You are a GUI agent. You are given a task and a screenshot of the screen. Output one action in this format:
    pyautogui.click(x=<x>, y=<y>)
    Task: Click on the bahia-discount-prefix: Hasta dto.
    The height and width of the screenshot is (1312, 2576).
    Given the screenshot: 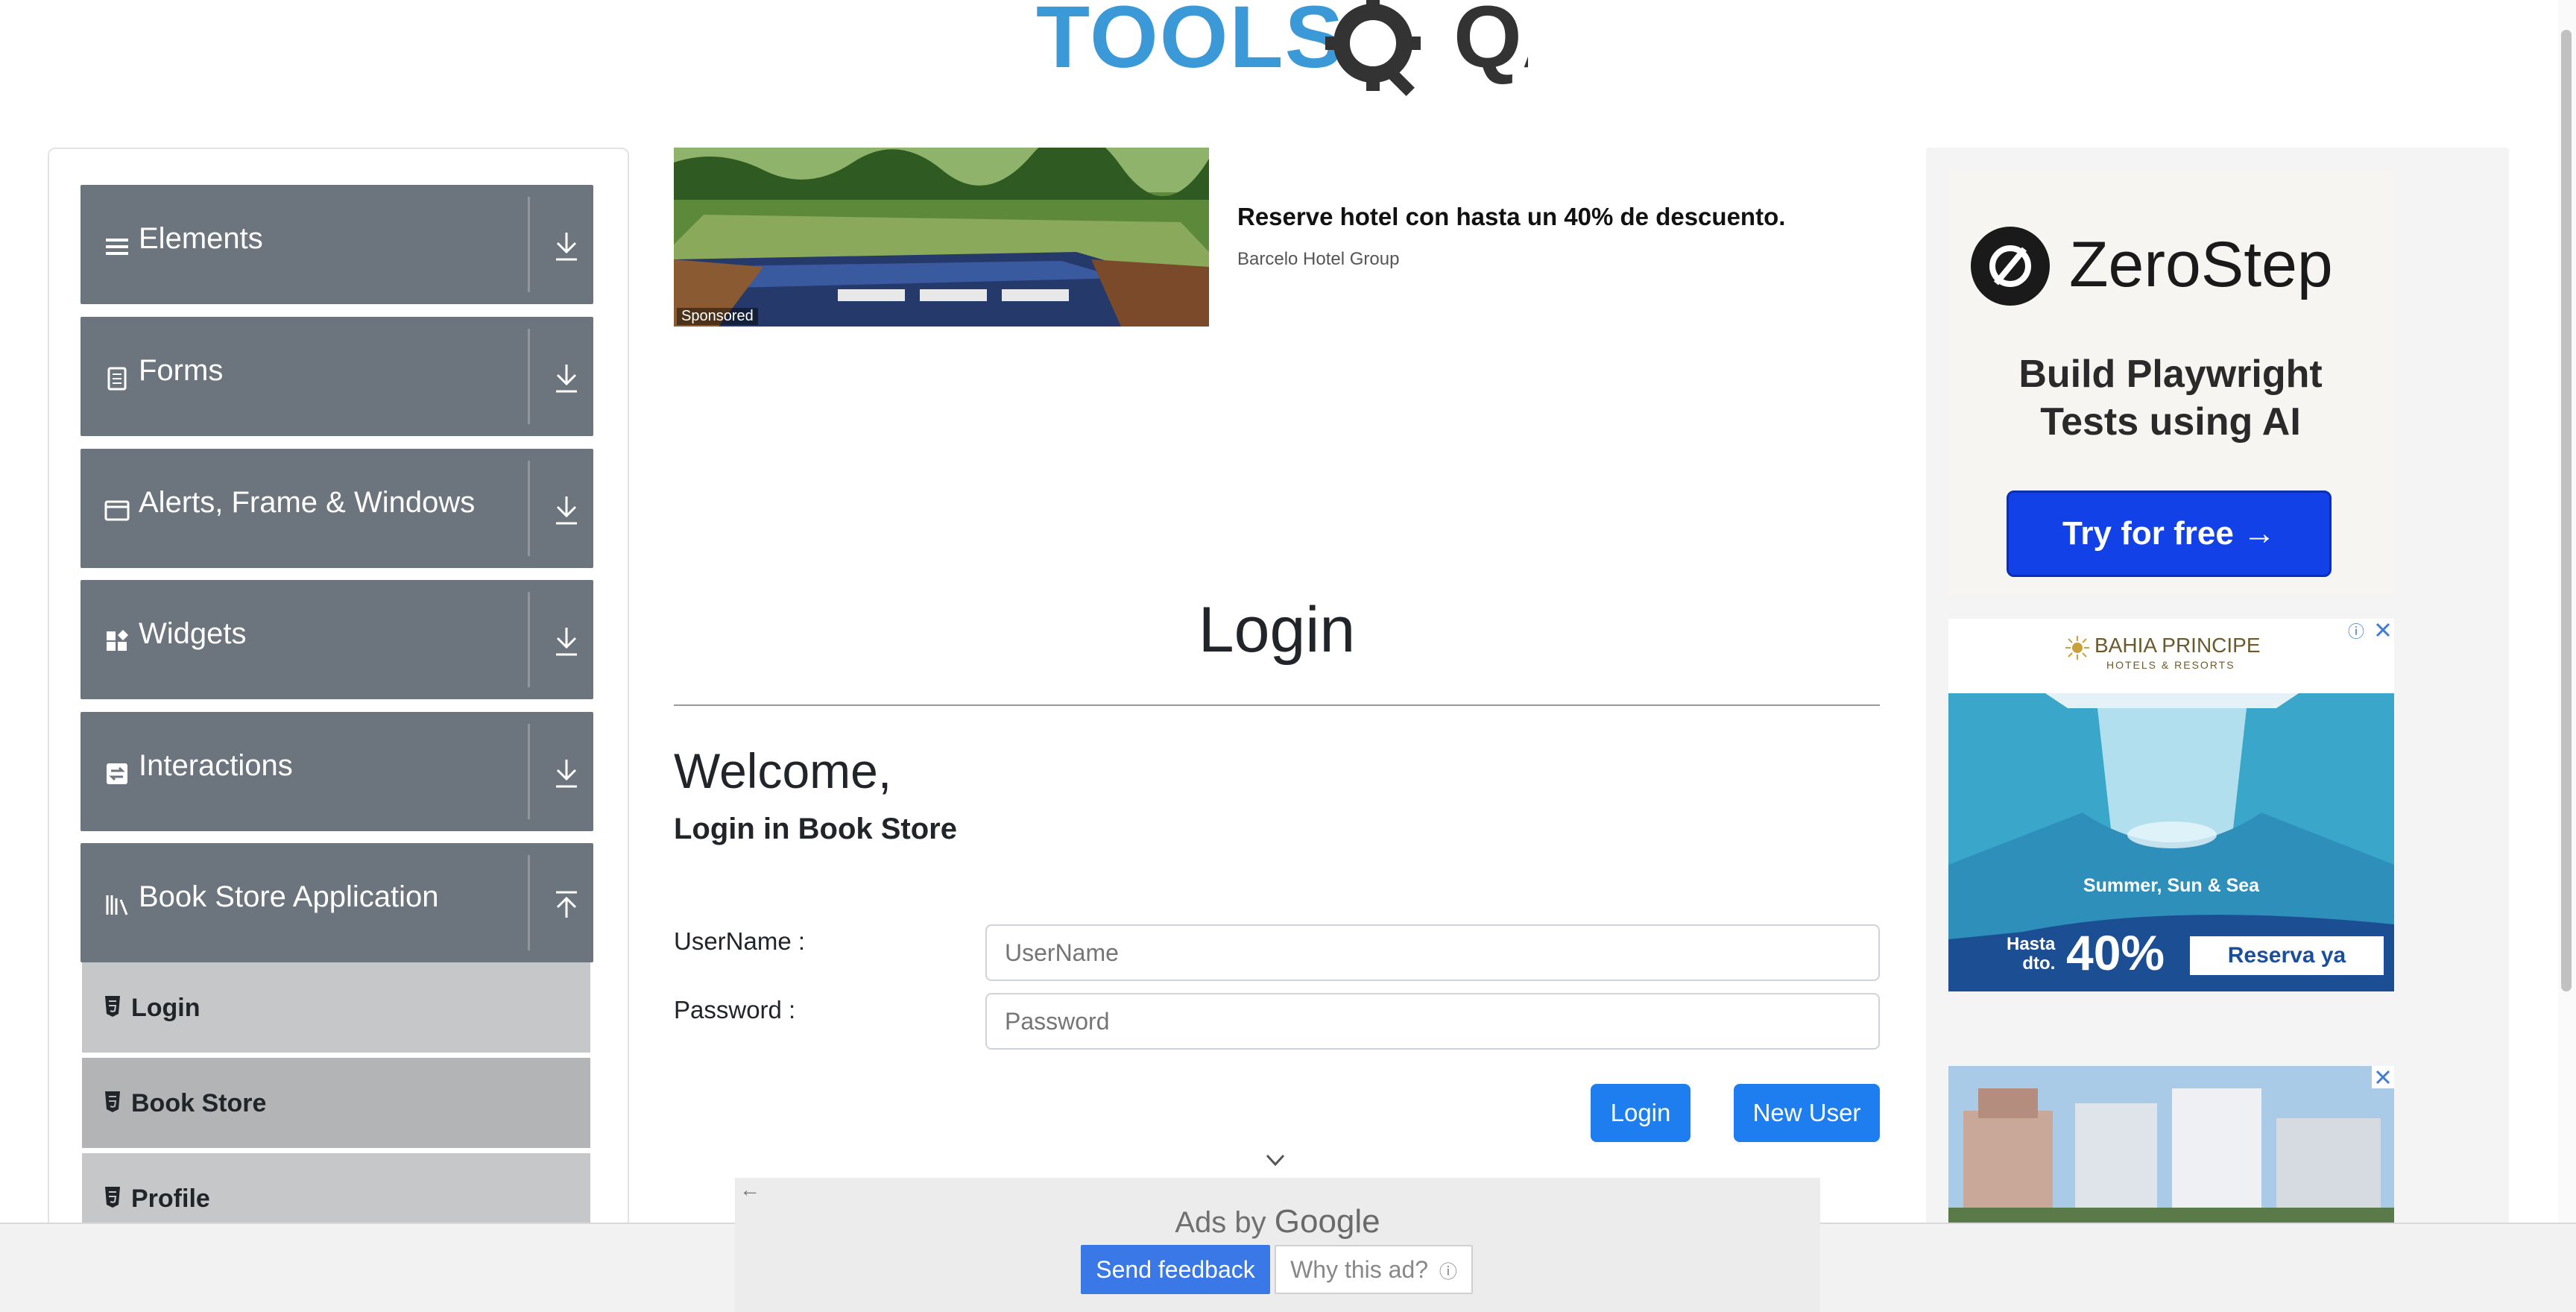 What is the action you would take?
    pyautogui.click(x=2031, y=955)
    